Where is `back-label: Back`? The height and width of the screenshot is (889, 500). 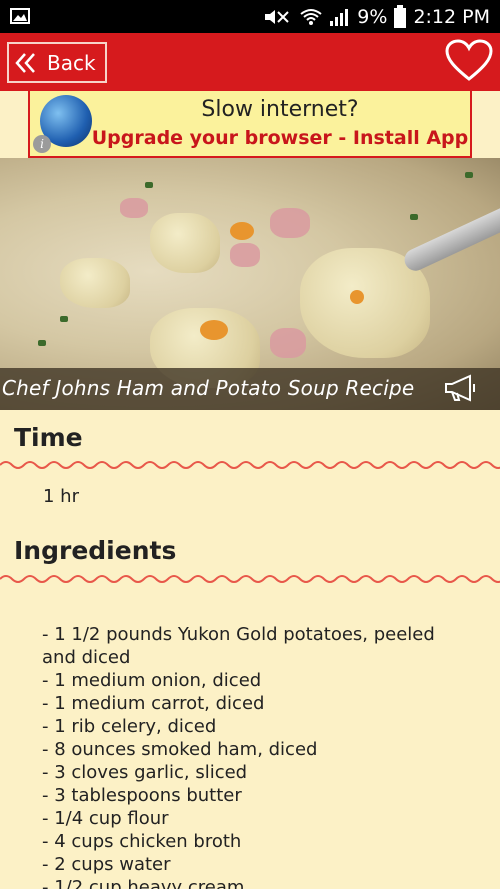 back-label: Back is located at coordinates (71, 62).